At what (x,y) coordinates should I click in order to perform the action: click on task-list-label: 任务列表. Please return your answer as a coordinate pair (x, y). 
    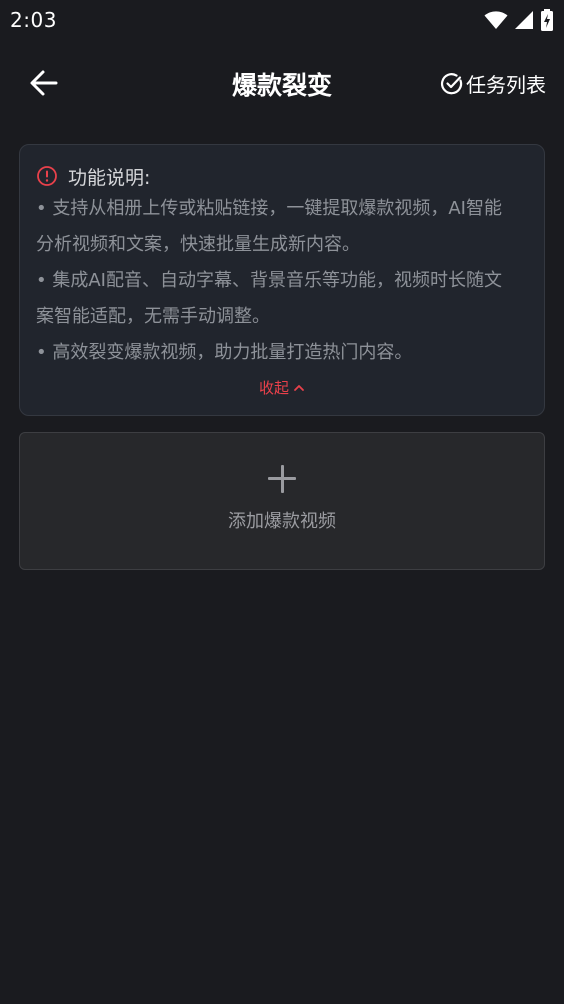
    Looking at the image, I should click on (506, 85).